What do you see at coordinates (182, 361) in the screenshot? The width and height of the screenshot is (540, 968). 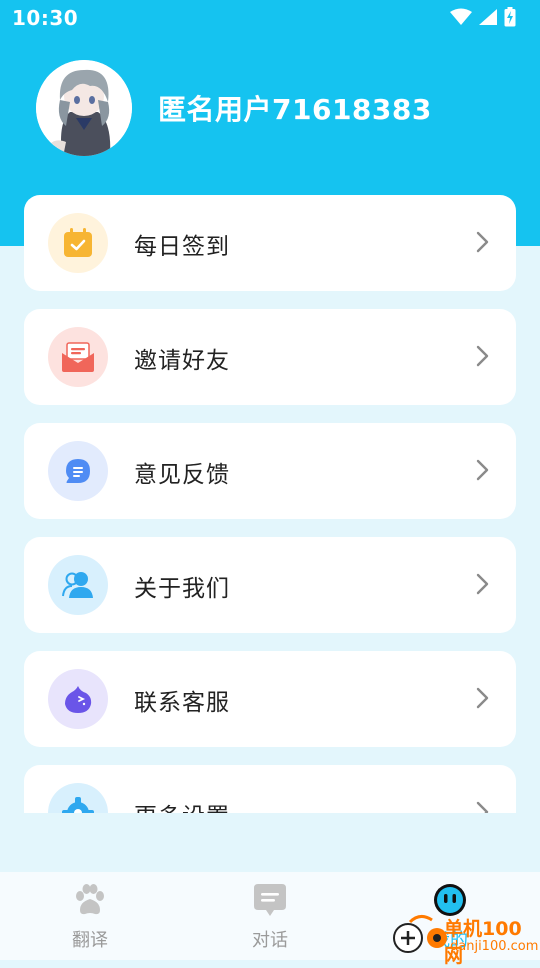 I see `menu-label: 邀请好友` at bounding box center [182, 361].